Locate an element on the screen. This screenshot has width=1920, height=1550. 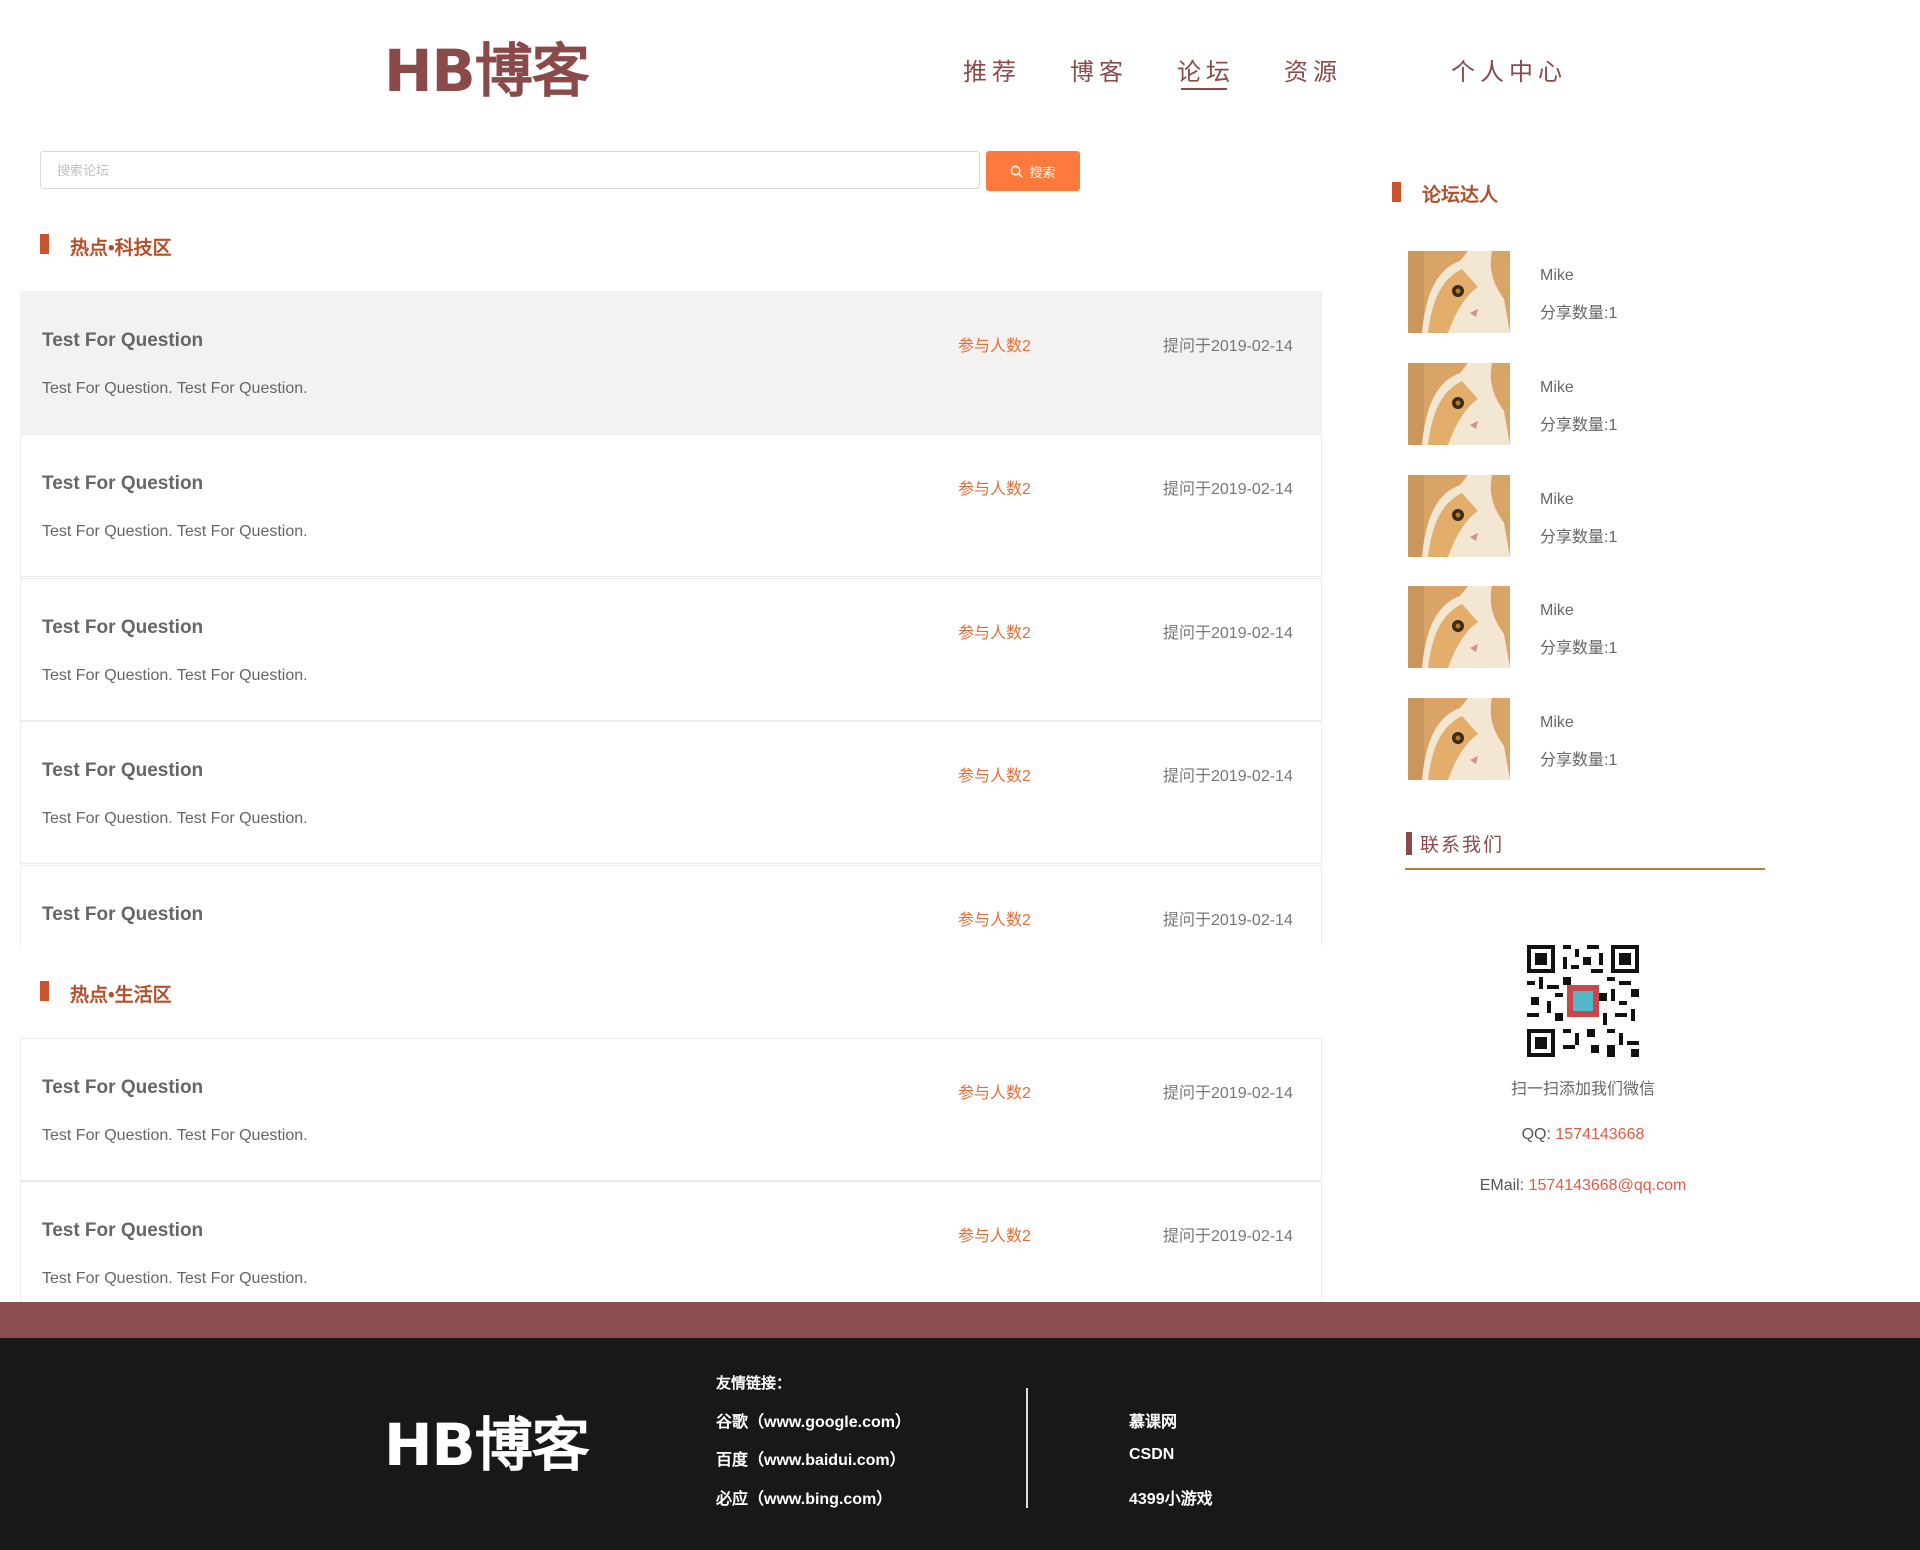
contact-qq: QQ: 1574143668 is located at coordinates (1583, 1135).